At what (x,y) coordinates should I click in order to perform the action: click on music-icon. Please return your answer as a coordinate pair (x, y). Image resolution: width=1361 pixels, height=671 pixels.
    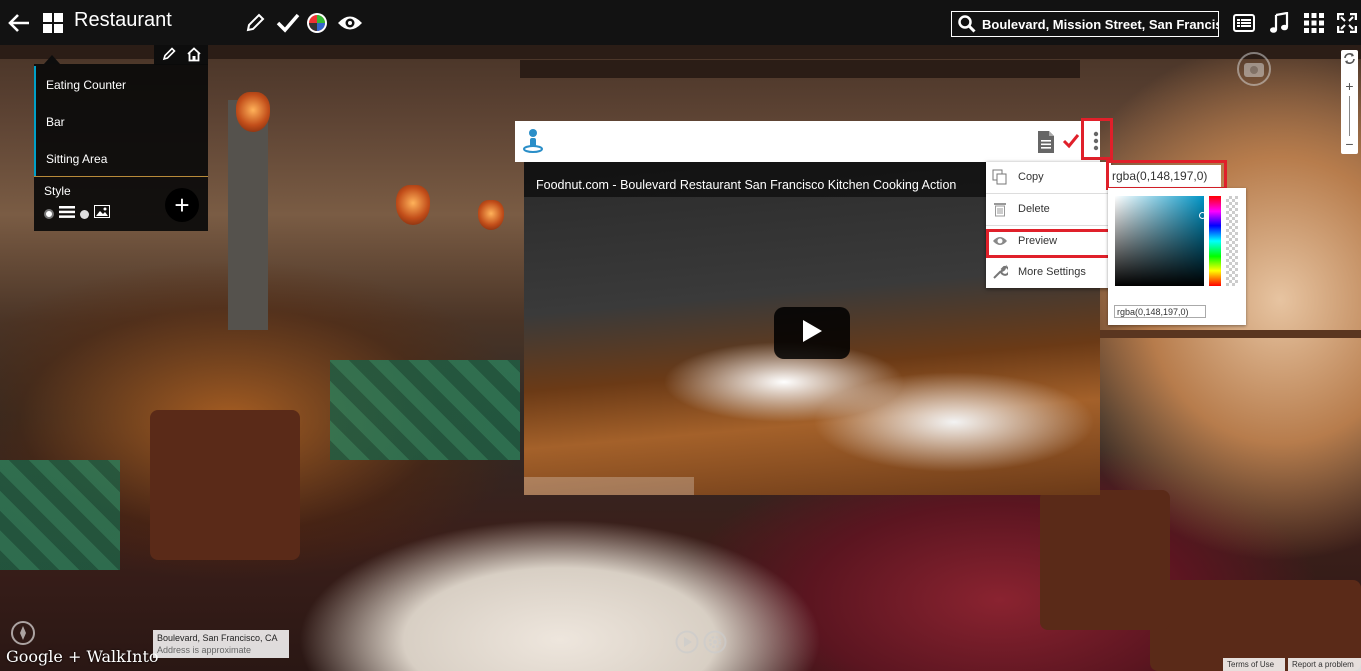
    Looking at the image, I should click on (1279, 23).